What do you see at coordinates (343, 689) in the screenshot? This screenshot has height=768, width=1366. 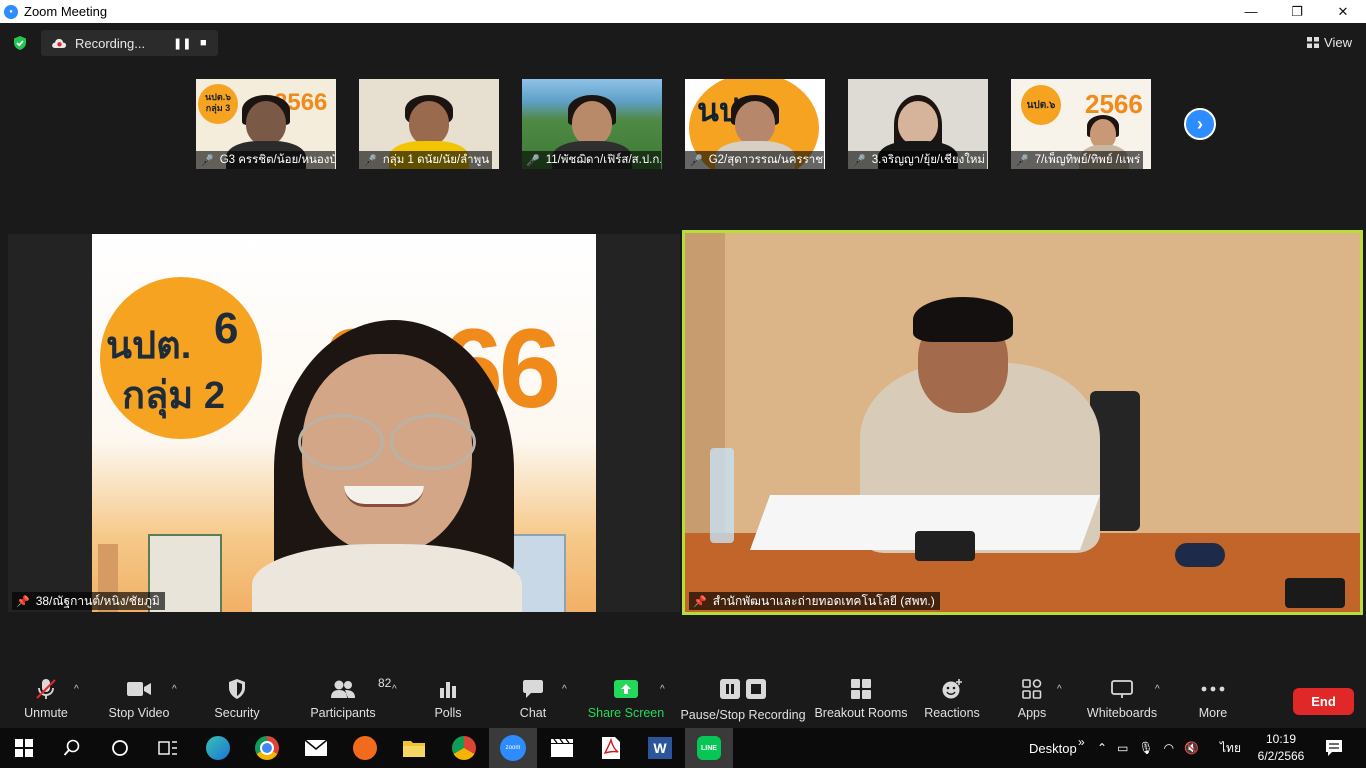 I see `participants-icon` at bounding box center [343, 689].